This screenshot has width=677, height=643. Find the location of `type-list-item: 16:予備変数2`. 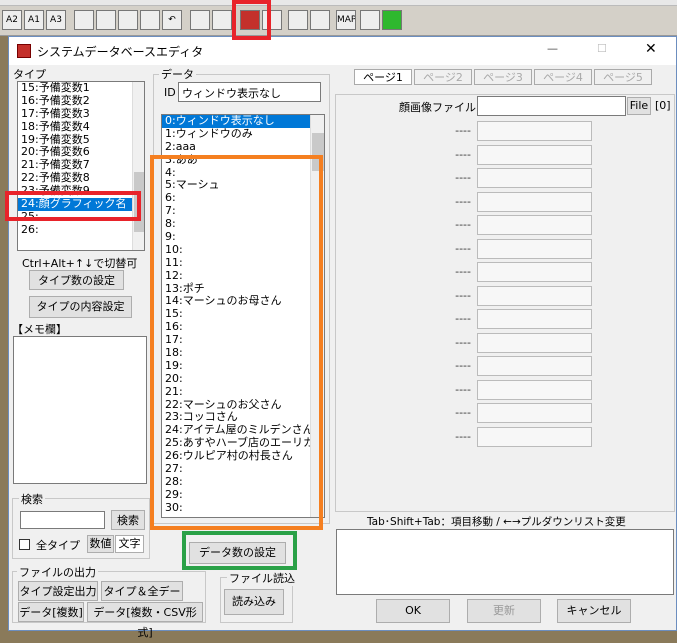

type-list-item: 16:予備変数2 is located at coordinates (81, 101).